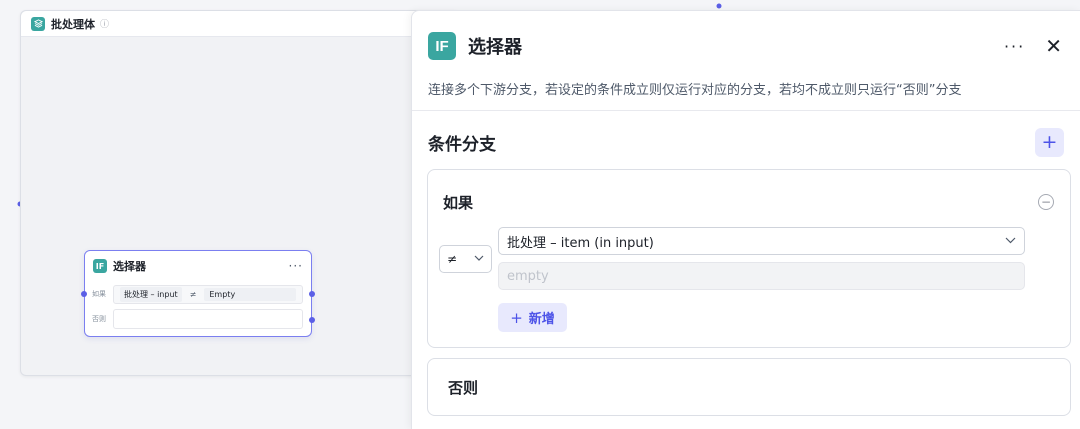 The height and width of the screenshot is (429, 1080). What do you see at coordinates (1053, 46) in the screenshot?
I see `close-icon: ✕` at bounding box center [1053, 46].